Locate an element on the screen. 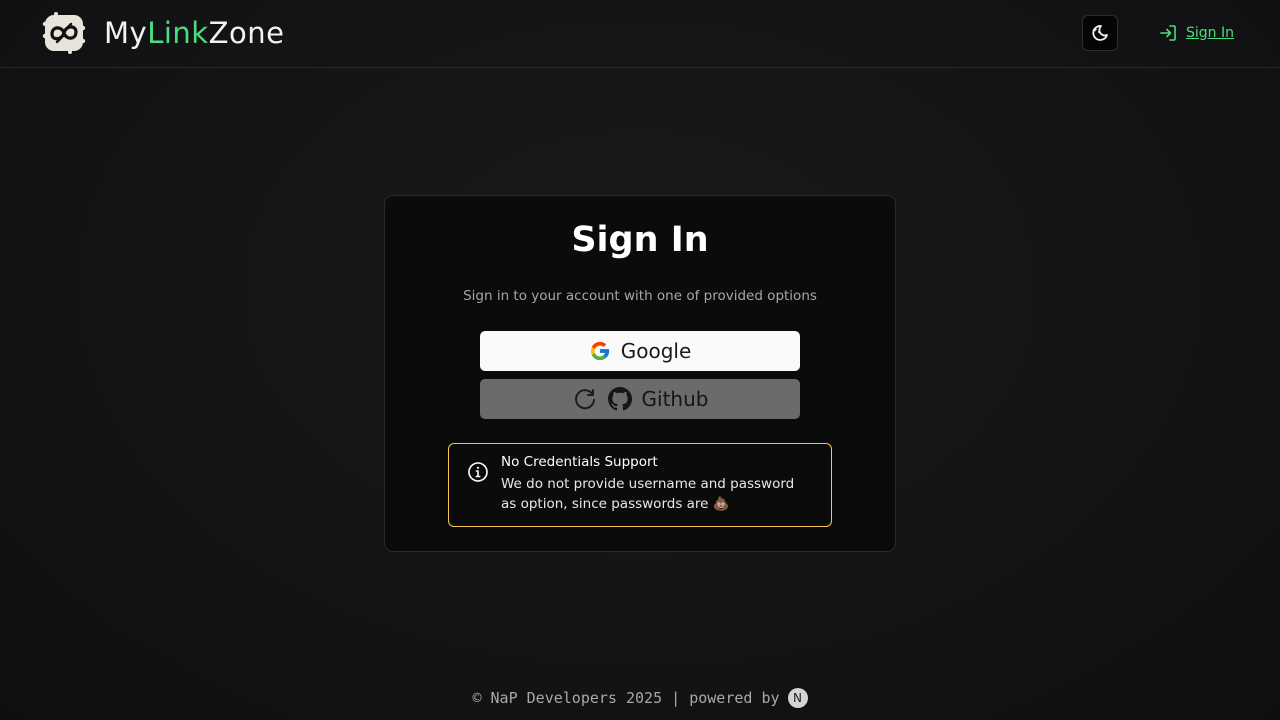 The image size is (1280, 720). alert-title: No Credentials Support is located at coordinates (579, 462).